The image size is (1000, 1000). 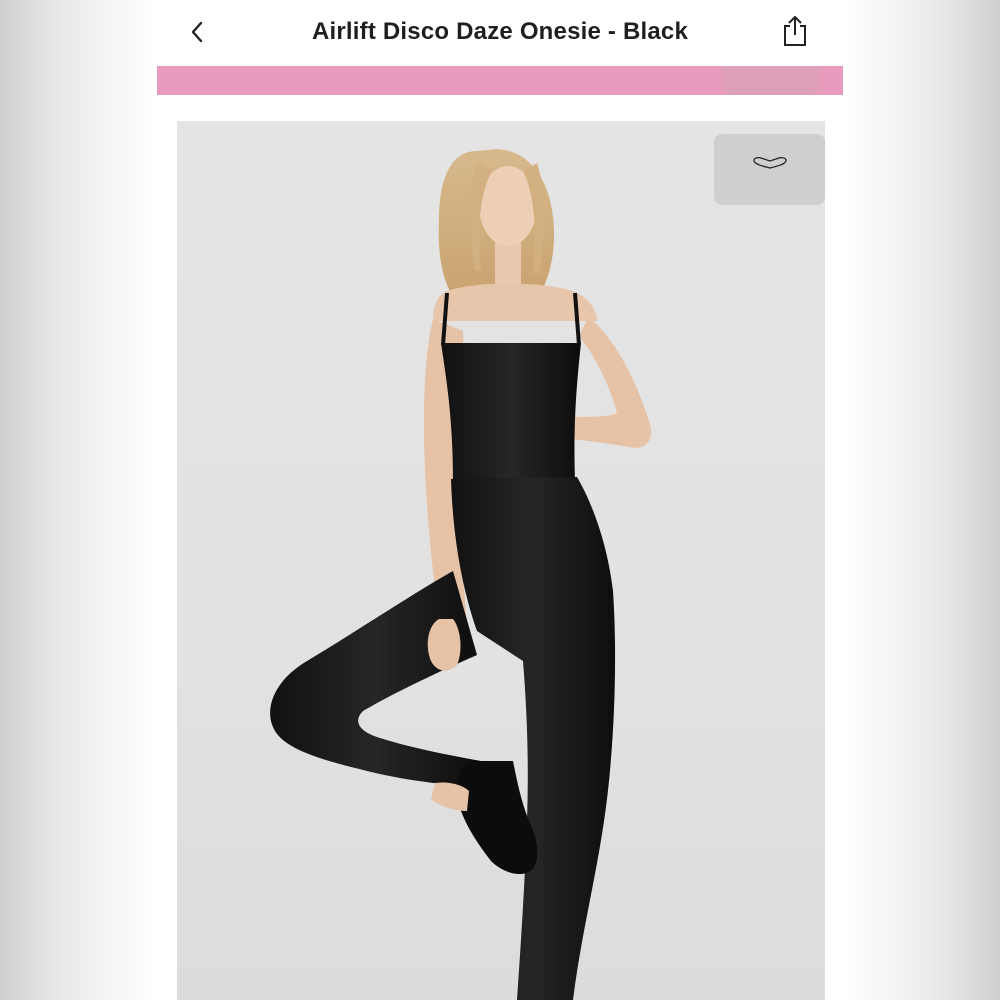 I want to click on page-title: Airlift Disco Daze Onesie - Black, so click(x=500, y=31).